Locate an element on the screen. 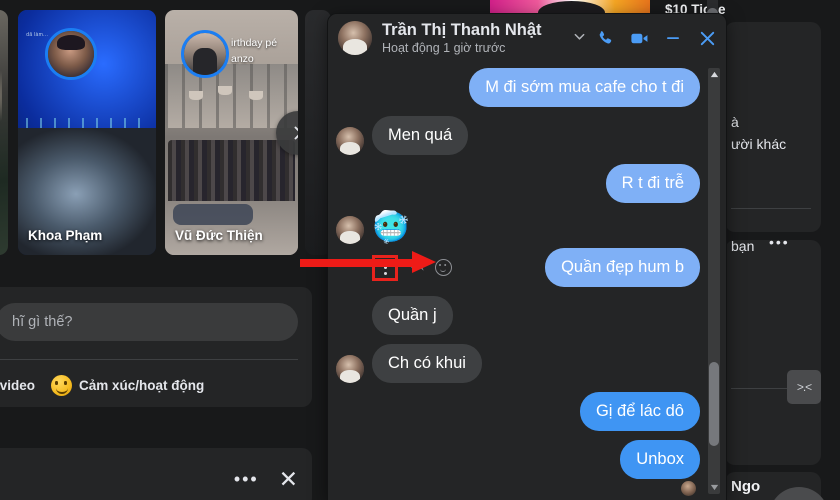 The width and height of the screenshot is (840, 500). composer-photo-video-button: /video is located at coordinates (17, 385).